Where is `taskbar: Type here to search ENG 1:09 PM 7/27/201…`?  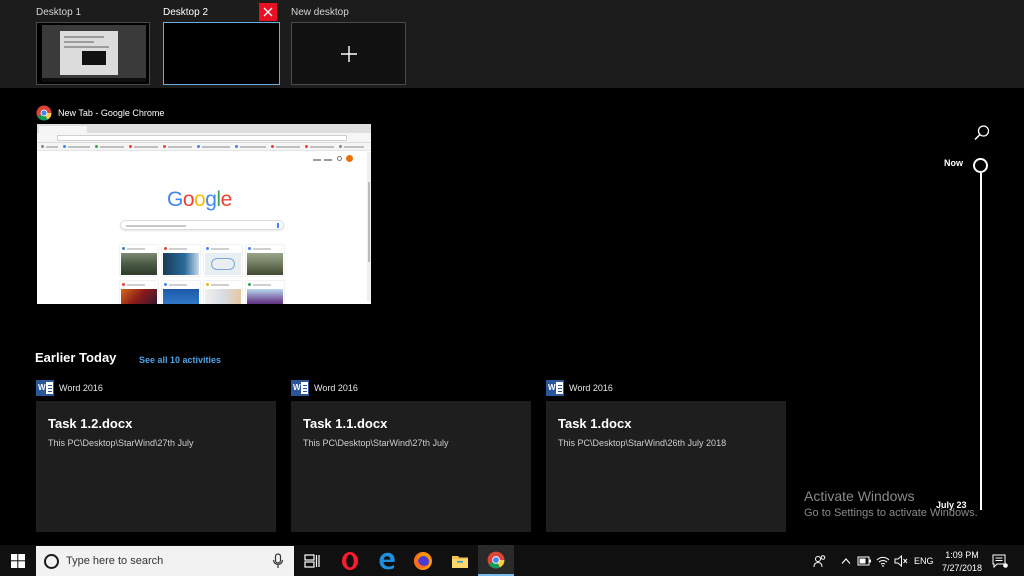
taskbar: Type here to search ENG 1:09 PM 7/27/201… is located at coordinates (512, 560).